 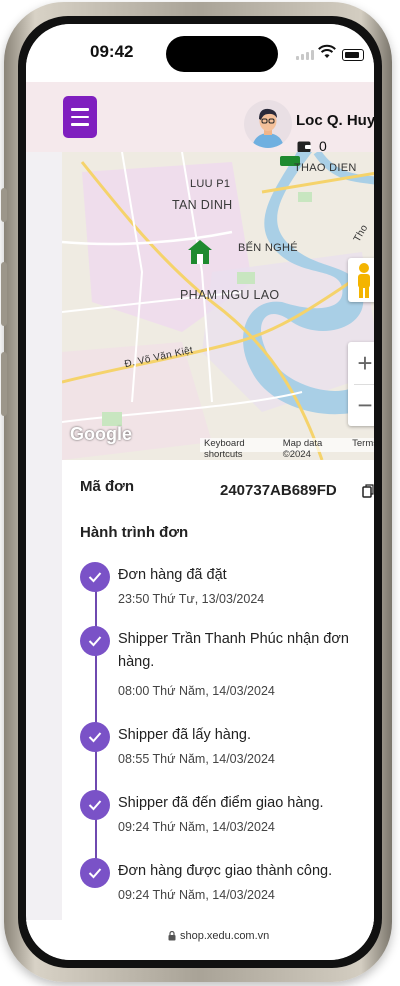 I want to click on pegman-icon, so click(x=364, y=280).